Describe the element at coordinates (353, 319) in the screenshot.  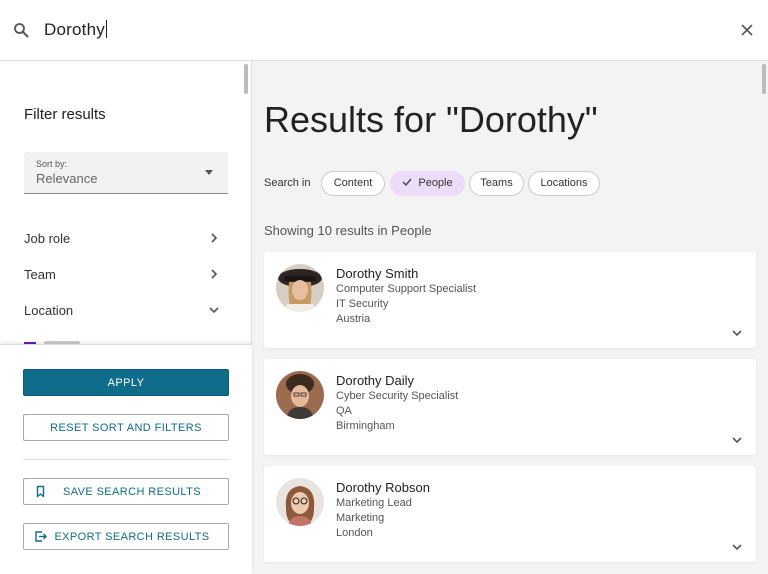
I see `person-location: Austria` at that location.